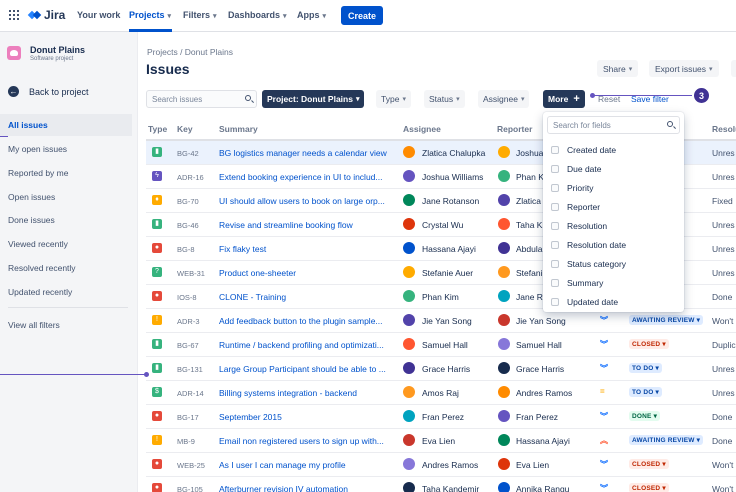  Describe the element at coordinates (66, 244) in the screenshot. I see `sidebar-item-viewed-recently: Viewed recently` at that location.